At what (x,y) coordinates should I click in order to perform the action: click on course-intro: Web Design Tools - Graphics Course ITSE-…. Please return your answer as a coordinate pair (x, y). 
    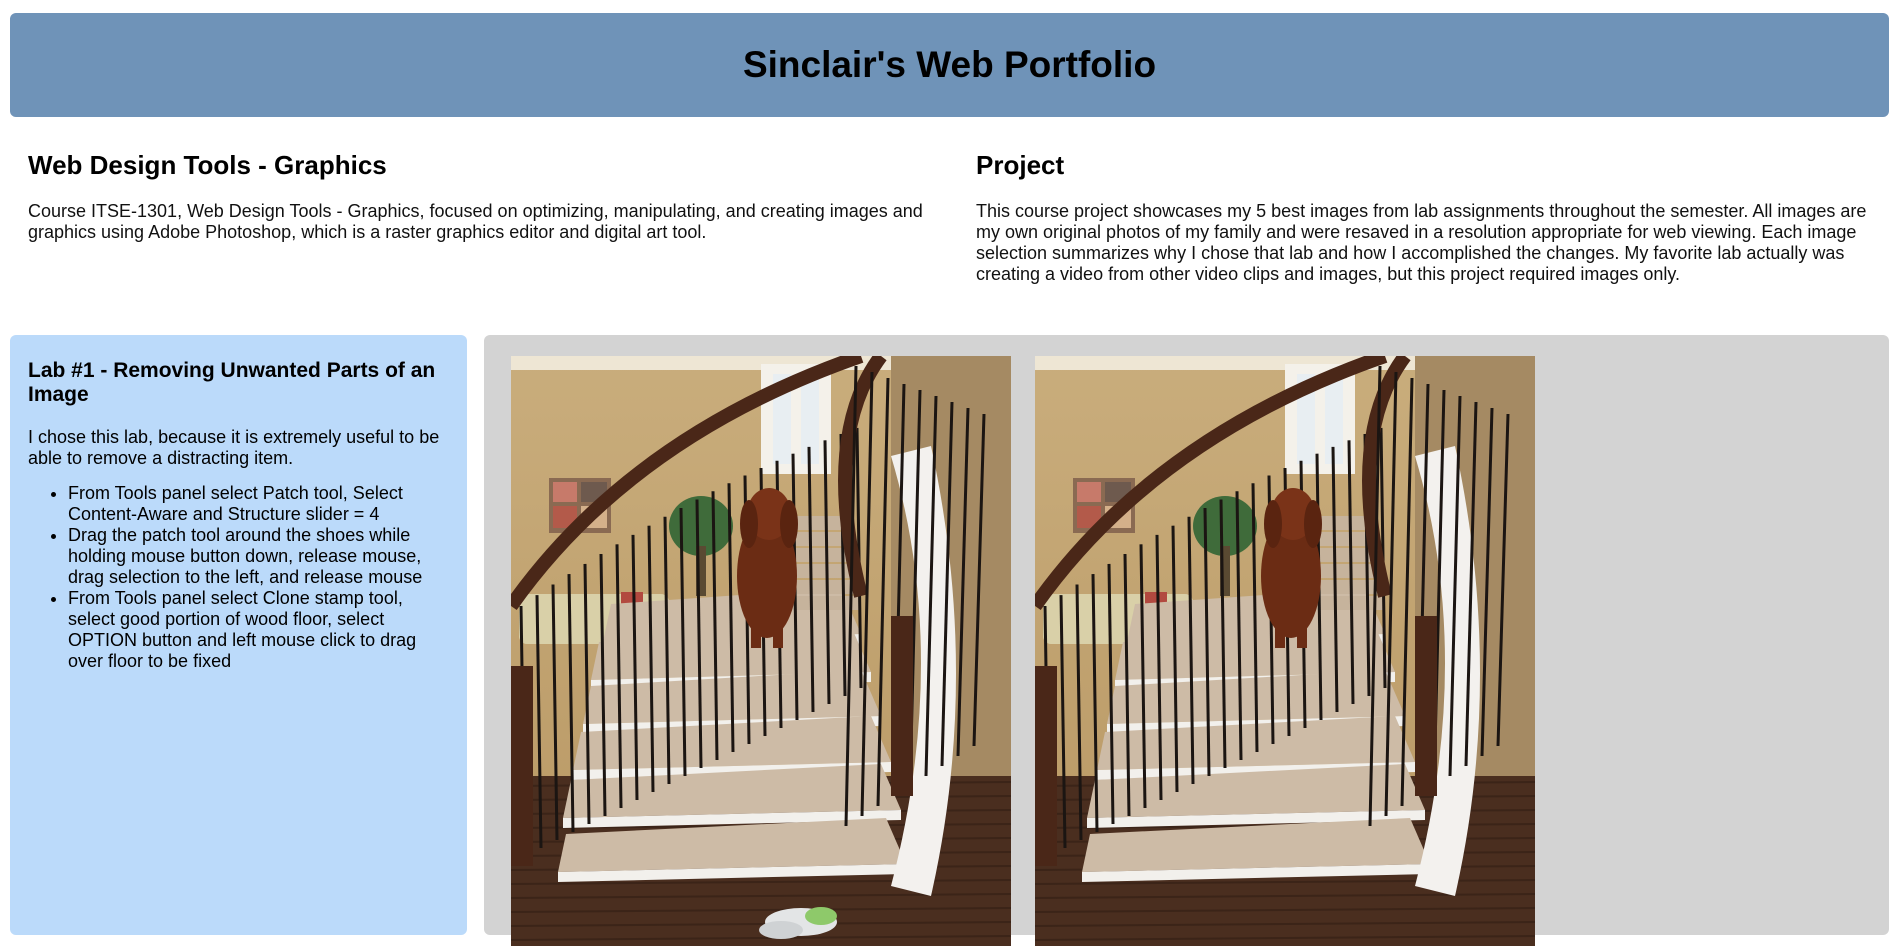
    Looking at the image, I should click on (478, 196).